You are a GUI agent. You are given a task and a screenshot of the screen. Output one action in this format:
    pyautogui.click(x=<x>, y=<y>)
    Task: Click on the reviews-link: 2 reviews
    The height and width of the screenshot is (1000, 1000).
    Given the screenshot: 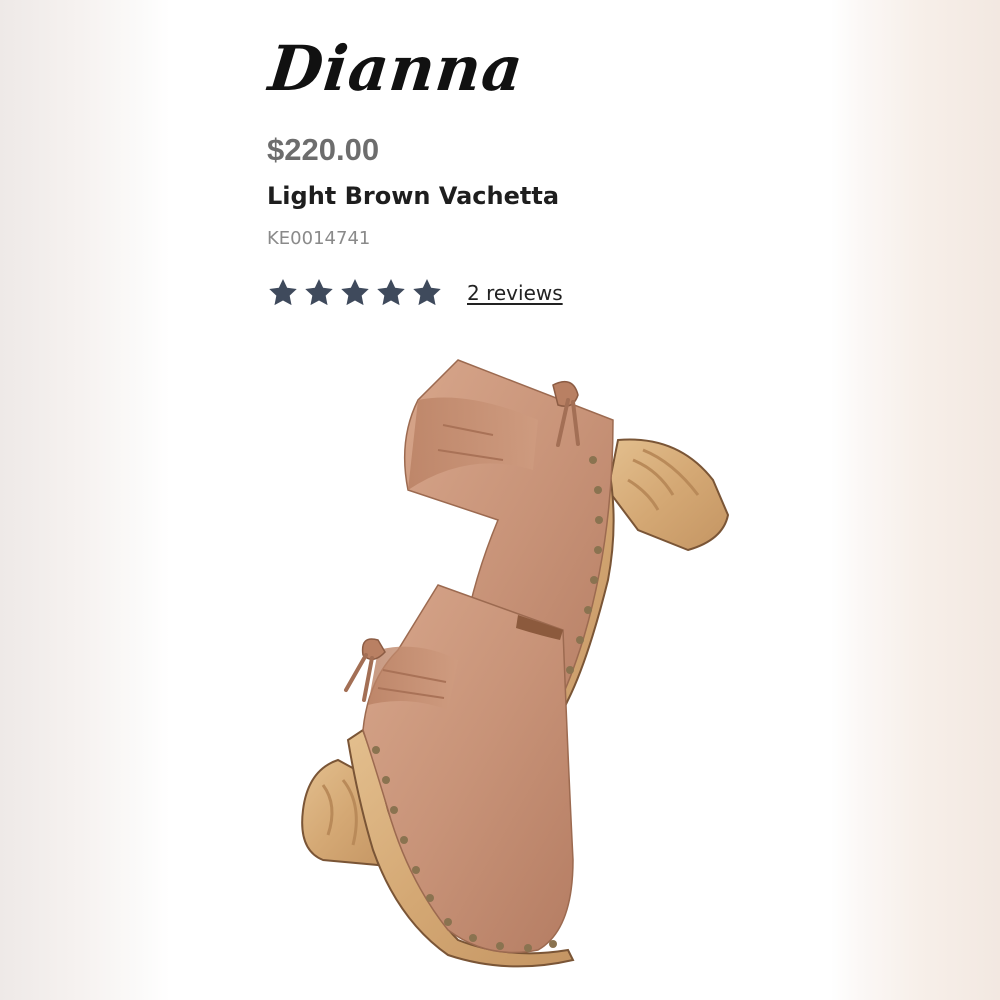 What is the action you would take?
    pyautogui.click(x=515, y=293)
    